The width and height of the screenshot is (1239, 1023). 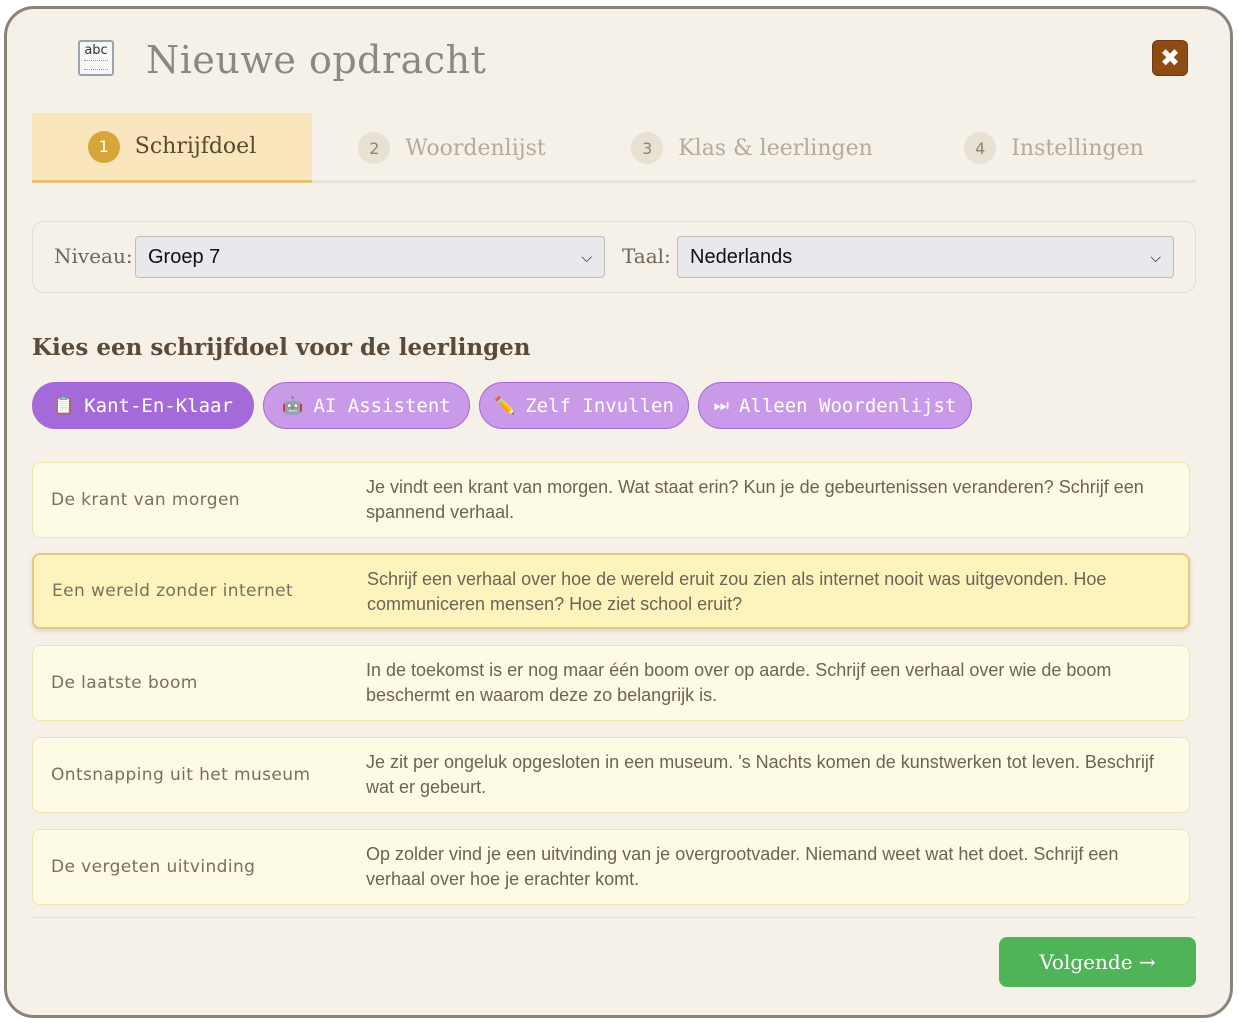 What do you see at coordinates (64, 405) in the screenshot?
I see `clipboard-icon: 📋` at bounding box center [64, 405].